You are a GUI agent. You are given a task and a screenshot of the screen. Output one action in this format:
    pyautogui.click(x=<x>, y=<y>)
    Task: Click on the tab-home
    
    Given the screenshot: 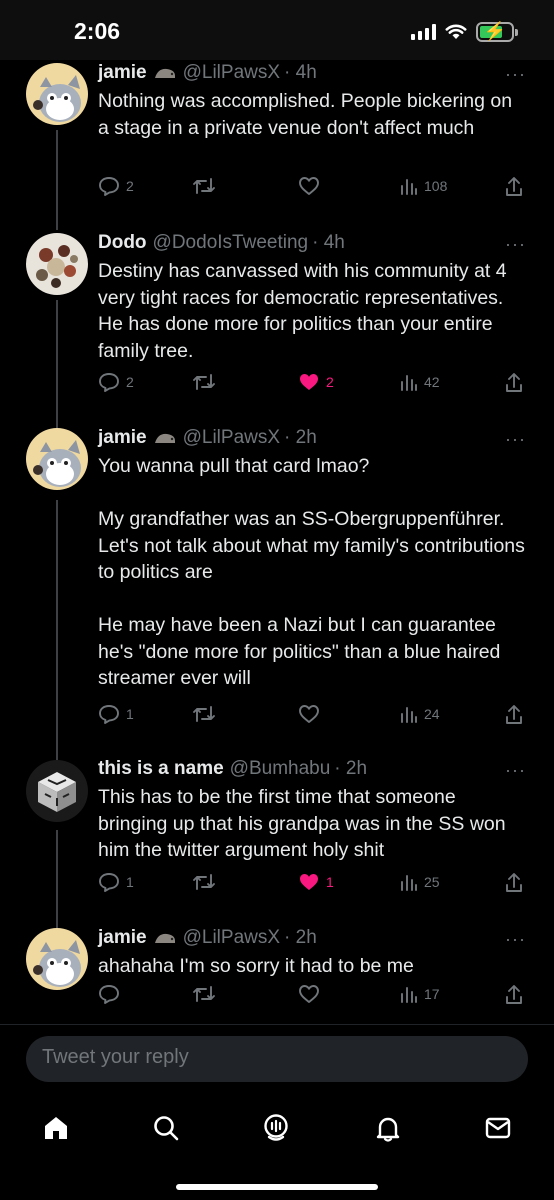 What is the action you would take?
    pyautogui.click(x=56, y=1128)
    